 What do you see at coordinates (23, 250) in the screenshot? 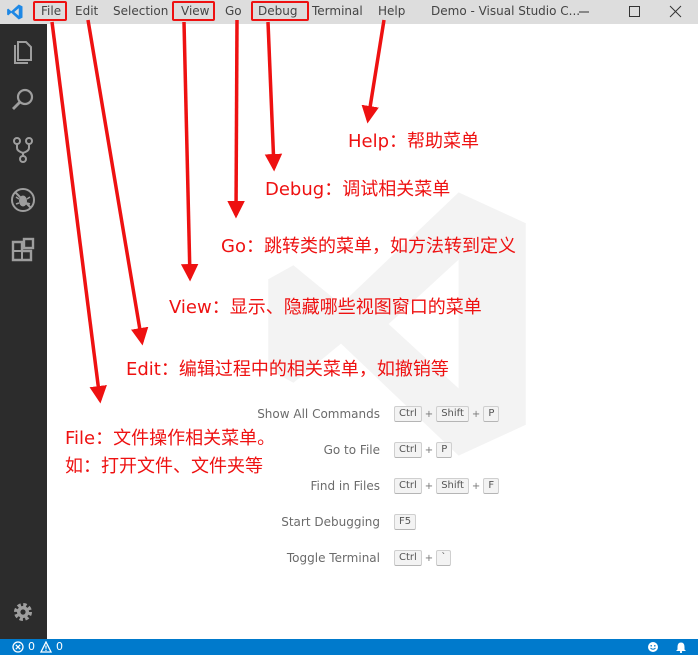
I see `extensions-icon` at bounding box center [23, 250].